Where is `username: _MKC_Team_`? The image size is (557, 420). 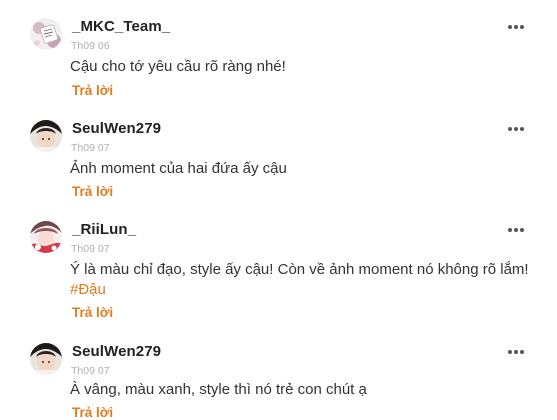 username: _MKC_Team_ is located at coordinates (121, 26).